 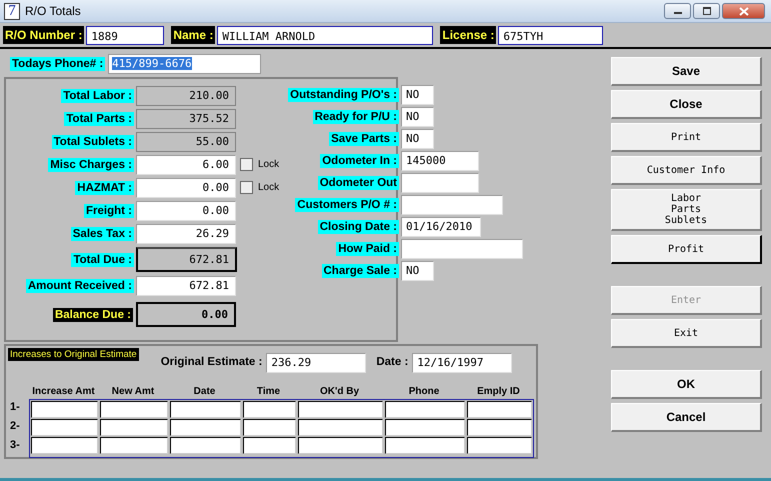 What do you see at coordinates (551, 35) in the screenshot?
I see `text-field: 675TYH` at bounding box center [551, 35].